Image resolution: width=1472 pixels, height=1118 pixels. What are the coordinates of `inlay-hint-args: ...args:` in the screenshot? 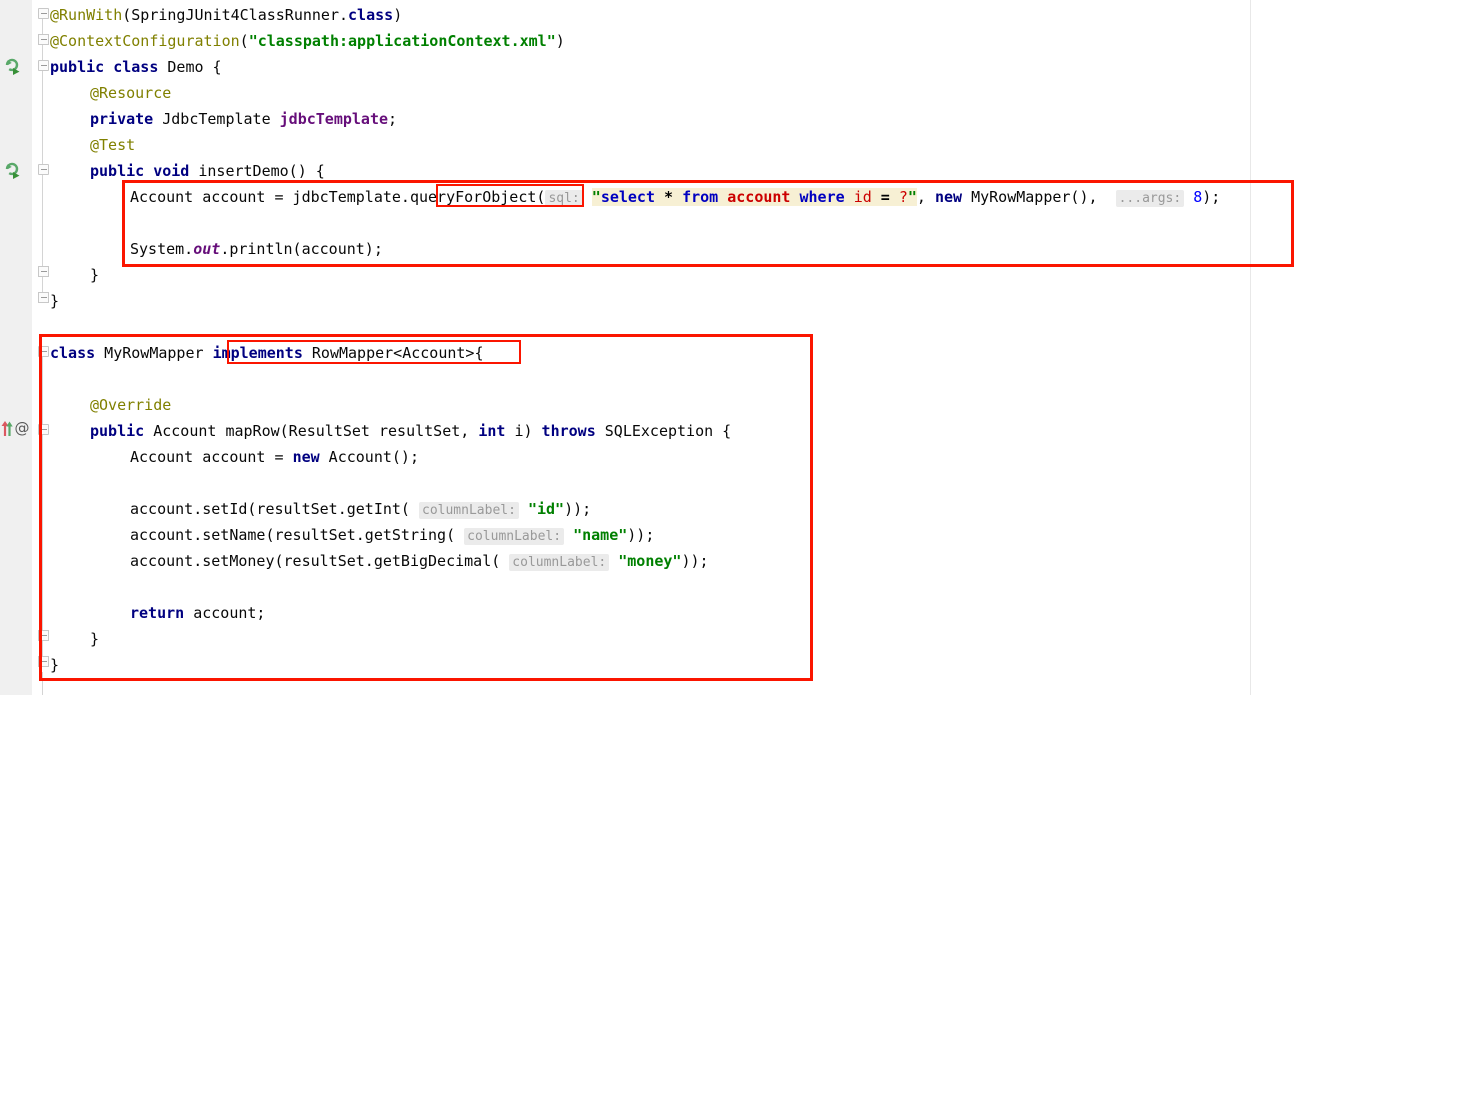 It's located at (1150, 198).